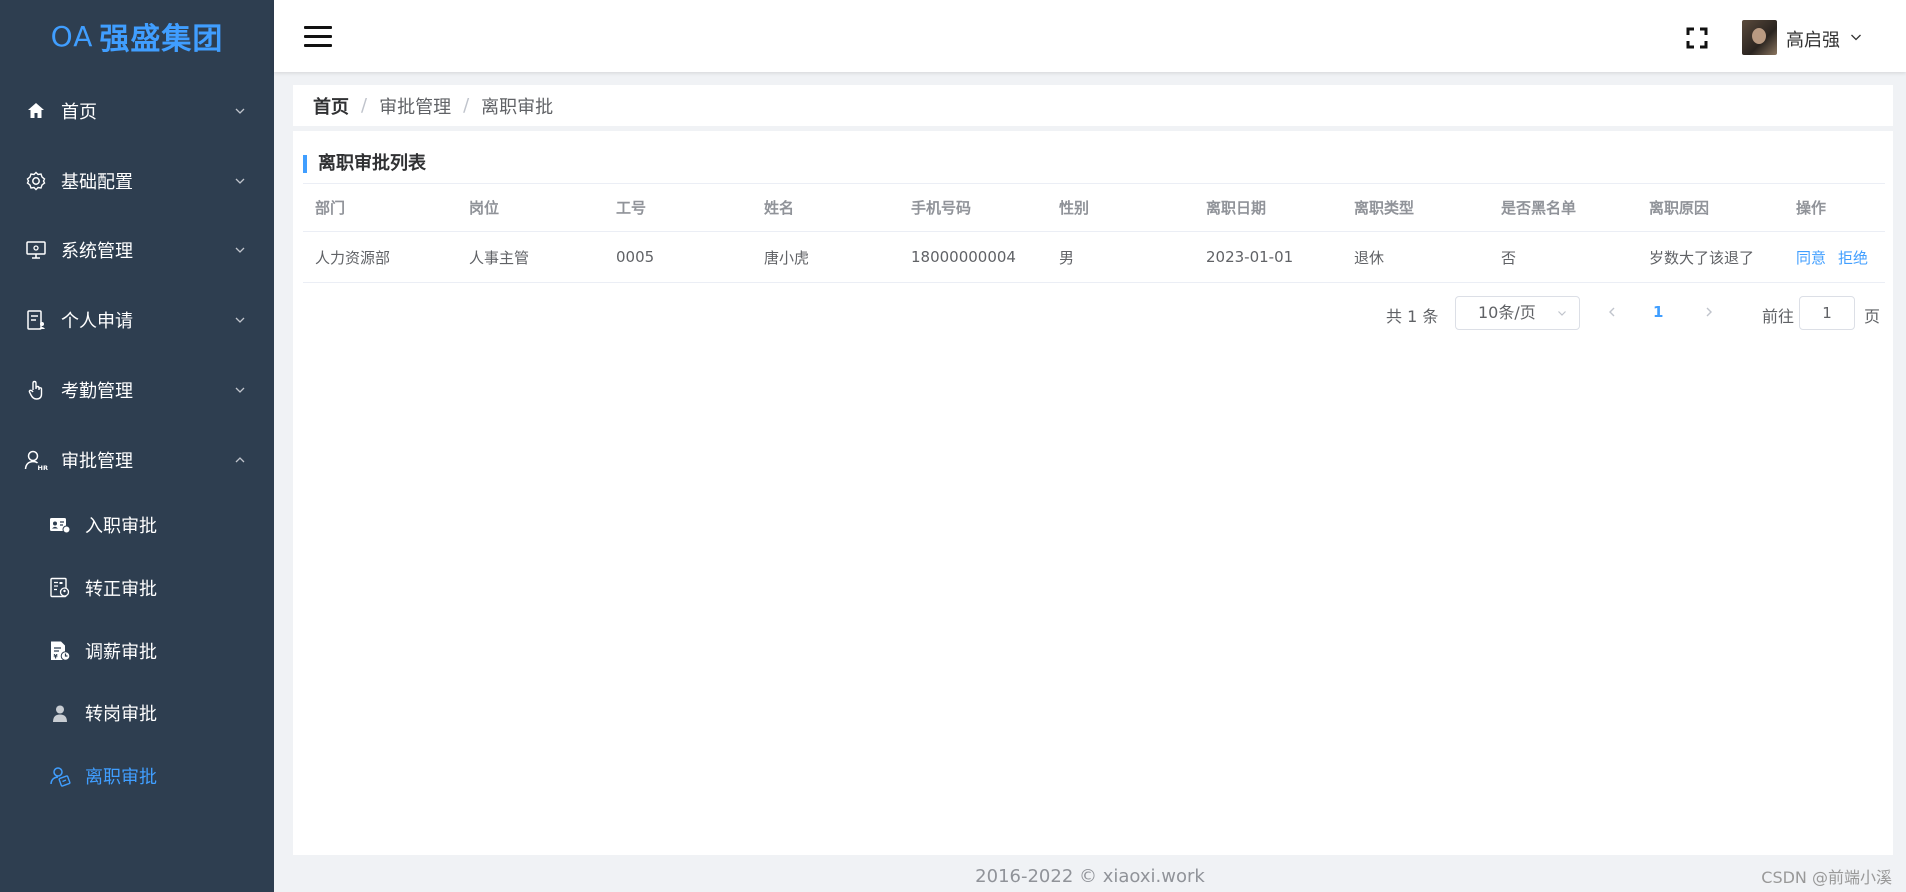 This screenshot has width=1906, height=892. I want to click on page-number: 1, so click(1658, 312).